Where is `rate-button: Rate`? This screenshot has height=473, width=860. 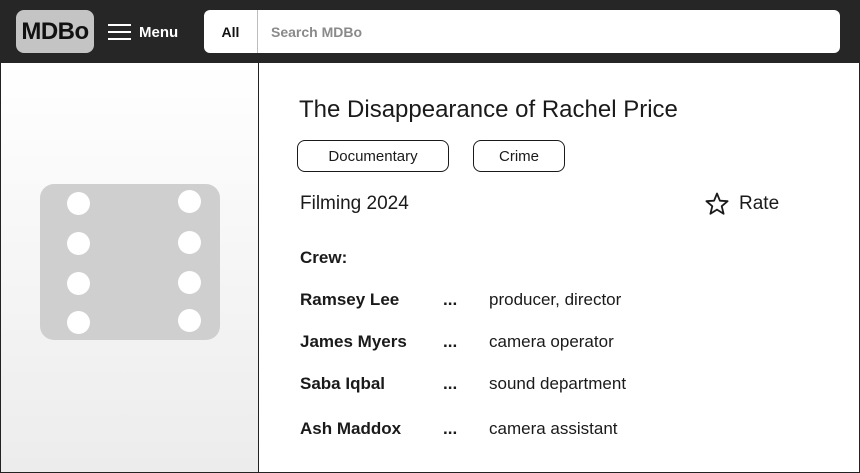 rate-button: Rate is located at coordinates (742, 204).